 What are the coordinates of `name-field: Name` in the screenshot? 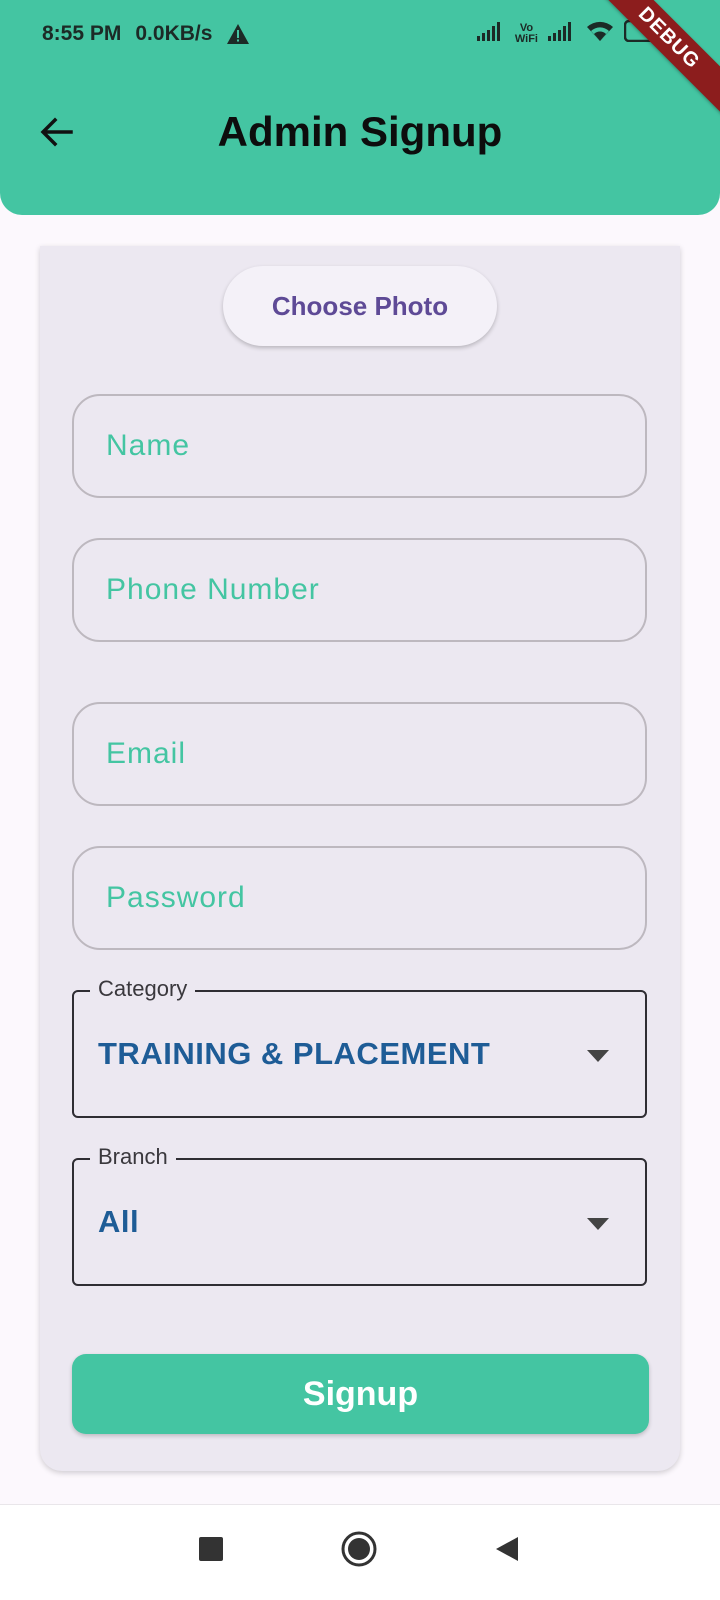 It's located at (359, 446).